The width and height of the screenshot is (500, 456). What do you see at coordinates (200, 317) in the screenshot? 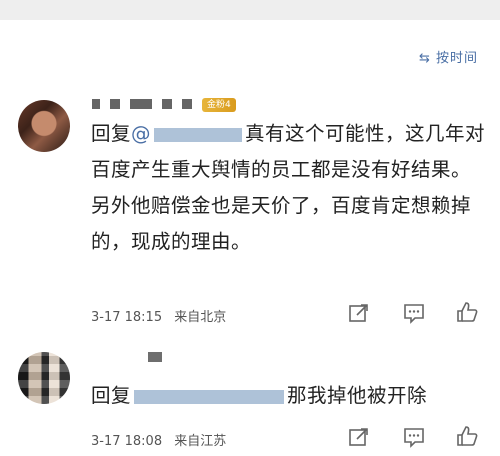
I see `comment-location: 来自北京` at bounding box center [200, 317].